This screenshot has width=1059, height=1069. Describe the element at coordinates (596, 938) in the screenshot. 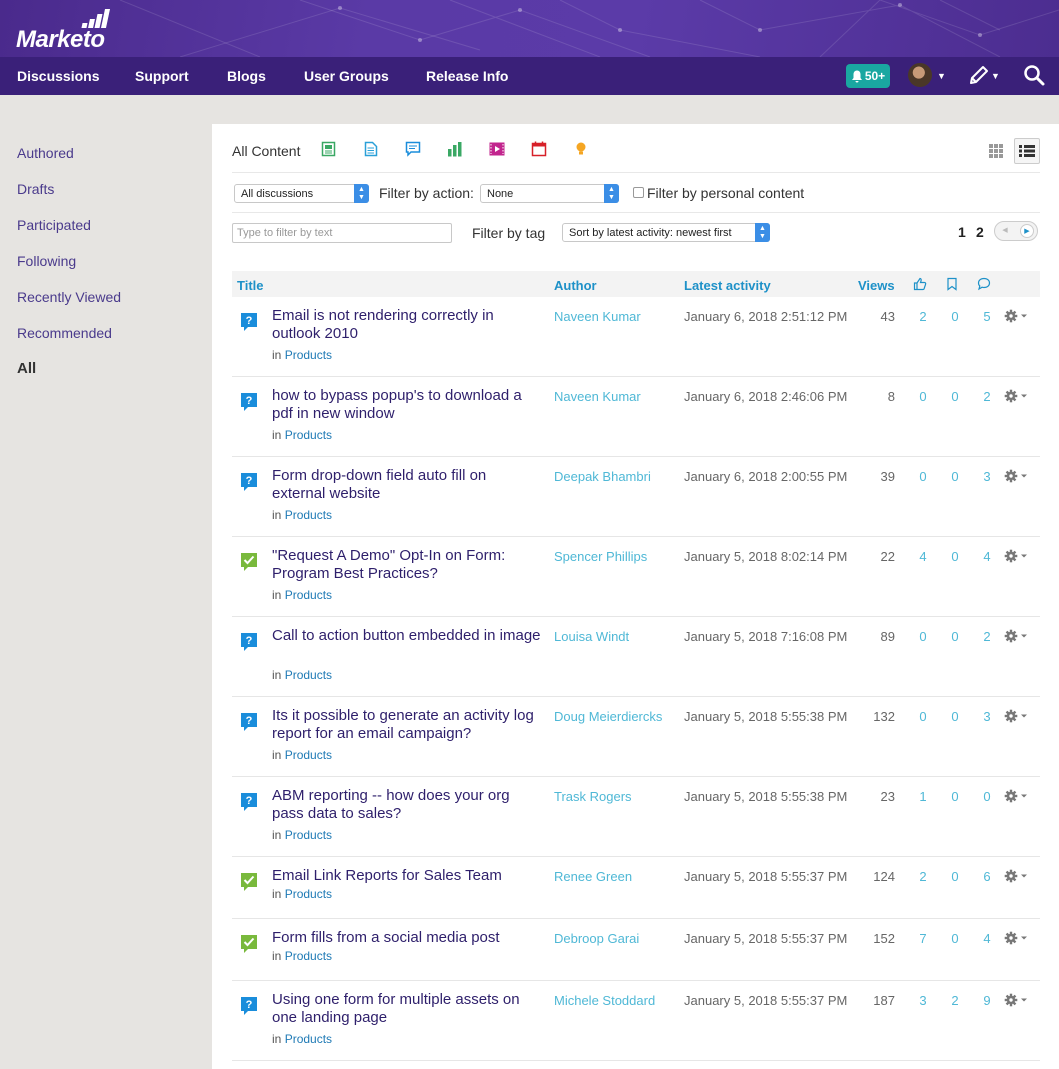

I see `author-link: Debroop Garai` at that location.